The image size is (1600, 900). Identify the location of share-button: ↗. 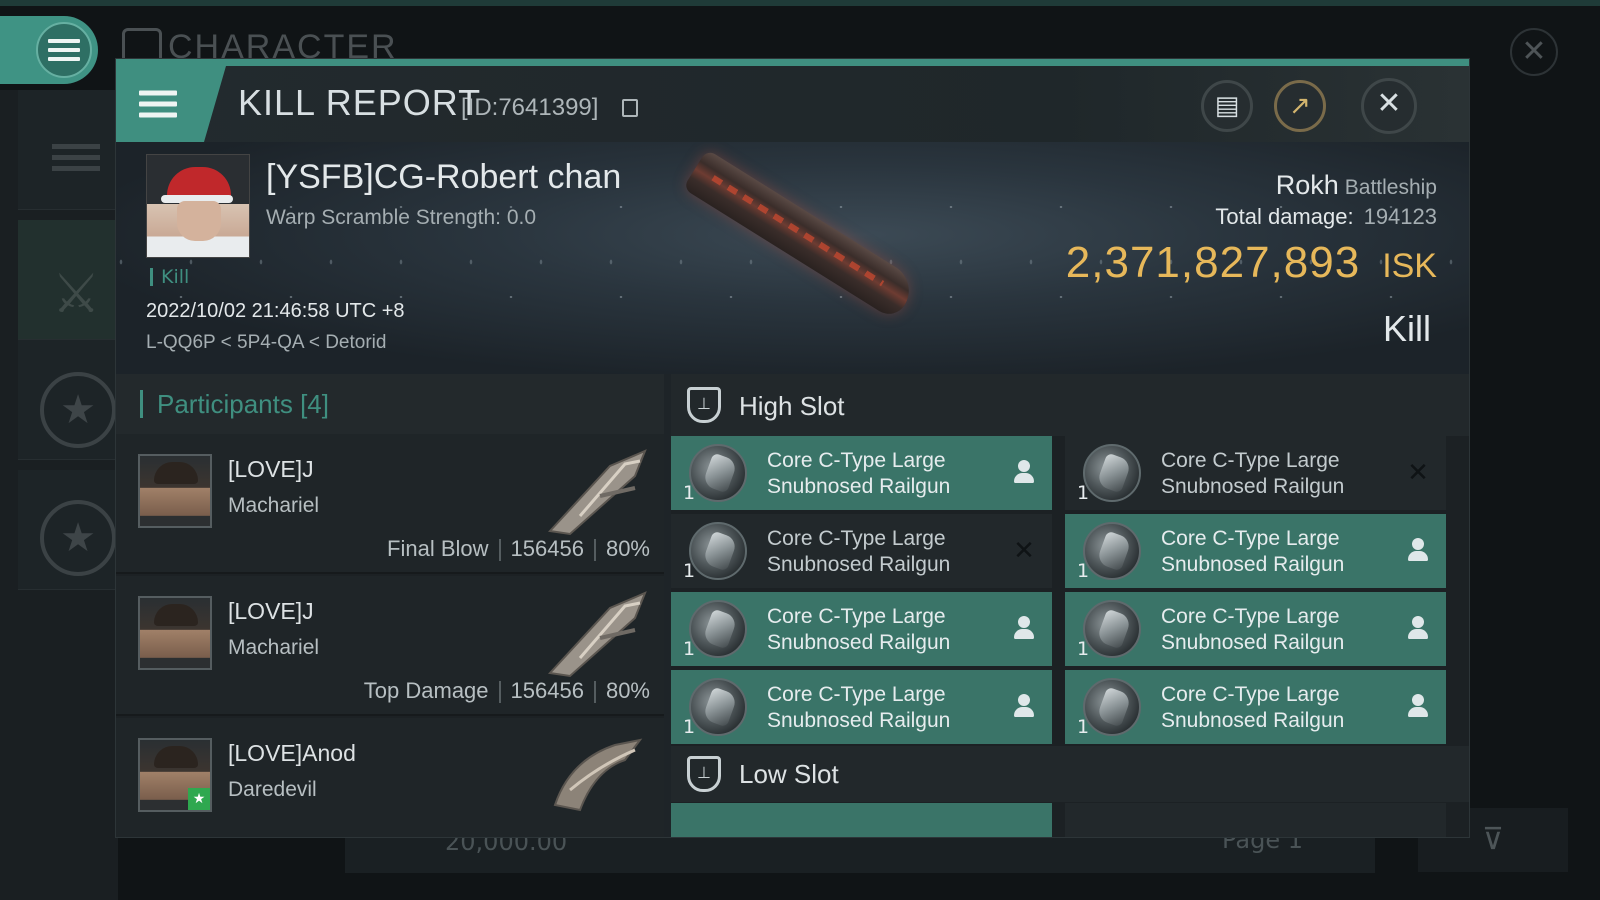
(1300, 106).